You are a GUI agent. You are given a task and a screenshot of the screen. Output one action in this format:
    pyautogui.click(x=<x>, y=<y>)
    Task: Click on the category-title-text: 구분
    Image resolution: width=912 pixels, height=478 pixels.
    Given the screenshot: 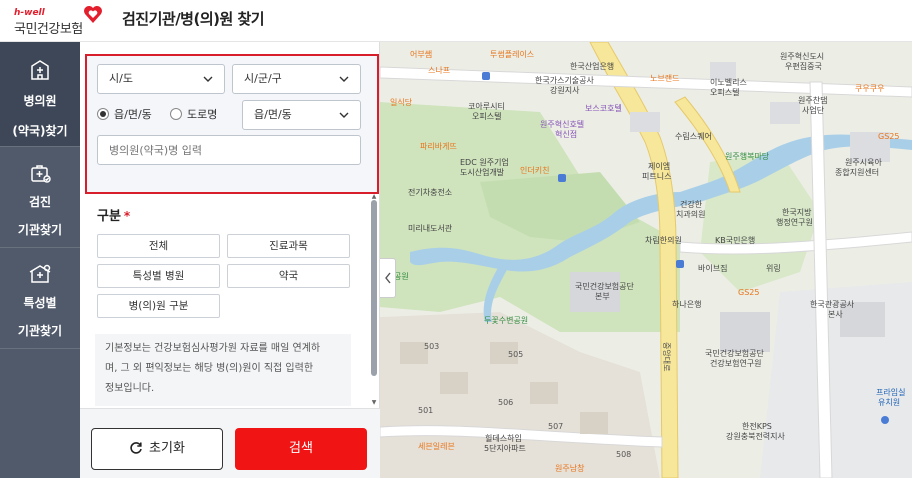 What is the action you would take?
    pyautogui.click(x=109, y=216)
    